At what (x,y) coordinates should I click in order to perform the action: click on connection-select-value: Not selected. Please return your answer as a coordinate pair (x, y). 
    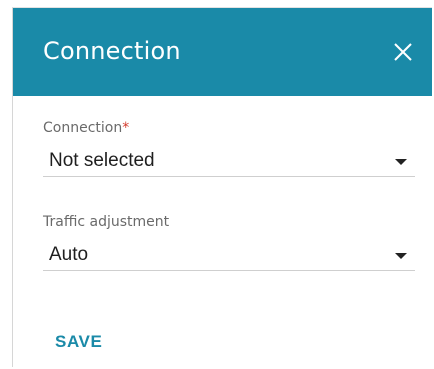
    Looking at the image, I should click on (102, 160).